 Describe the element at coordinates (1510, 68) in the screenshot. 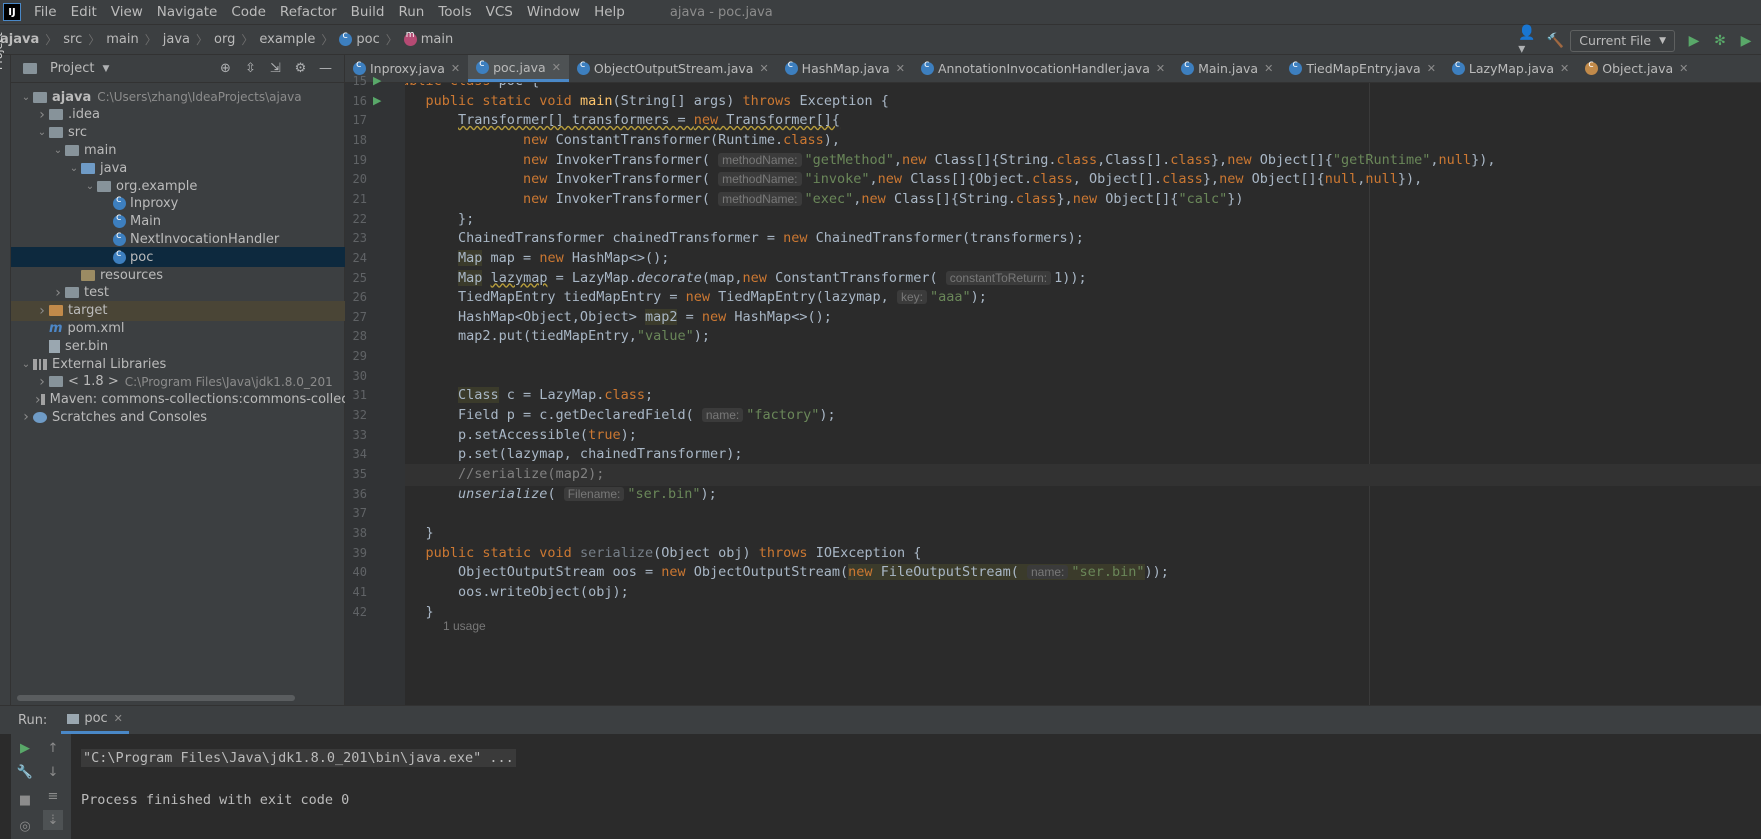

I see `editor-tab: LazyMap.java ✕` at that location.